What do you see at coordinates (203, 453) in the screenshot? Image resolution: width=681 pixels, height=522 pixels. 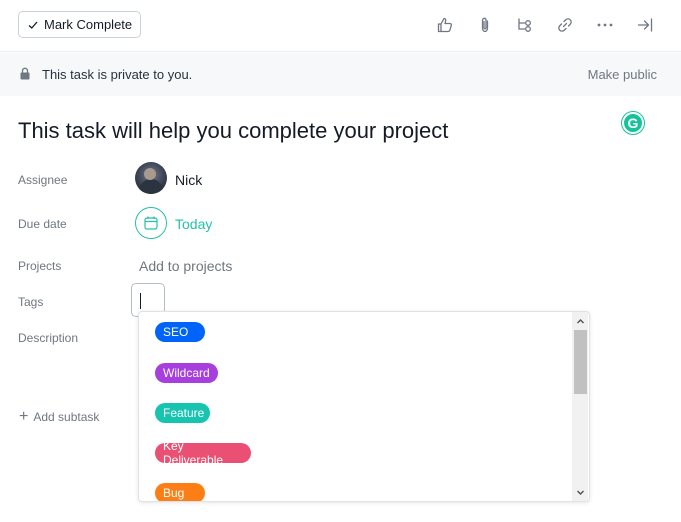 I see `tag-option-key-deliverable: Key Deliverable` at bounding box center [203, 453].